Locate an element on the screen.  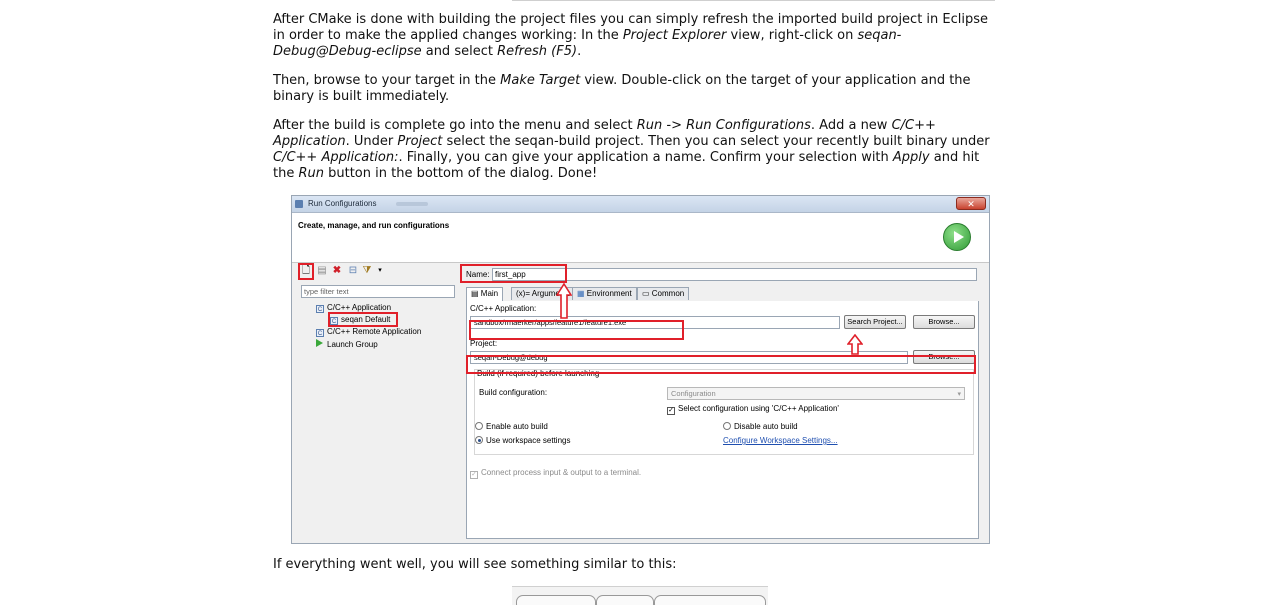
enable-auto-build-radio: Enable auto build is located at coordinates (511, 426).